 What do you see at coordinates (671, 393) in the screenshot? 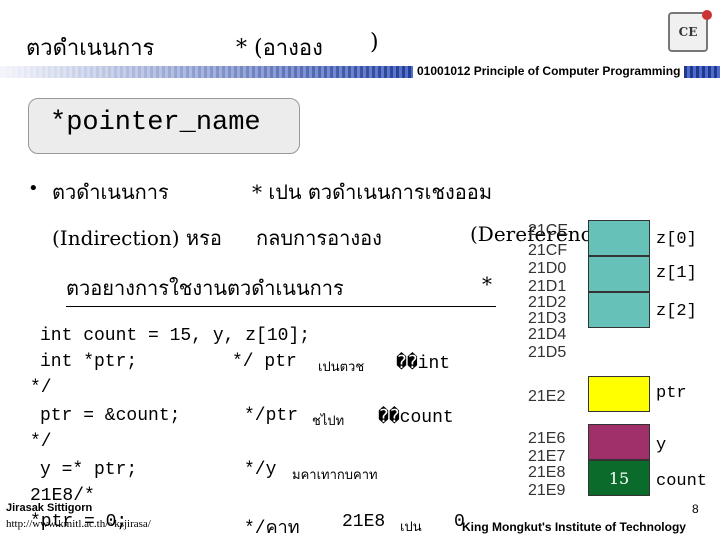
I see `var-label-ptr: ptr` at bounding box center [671, 393].